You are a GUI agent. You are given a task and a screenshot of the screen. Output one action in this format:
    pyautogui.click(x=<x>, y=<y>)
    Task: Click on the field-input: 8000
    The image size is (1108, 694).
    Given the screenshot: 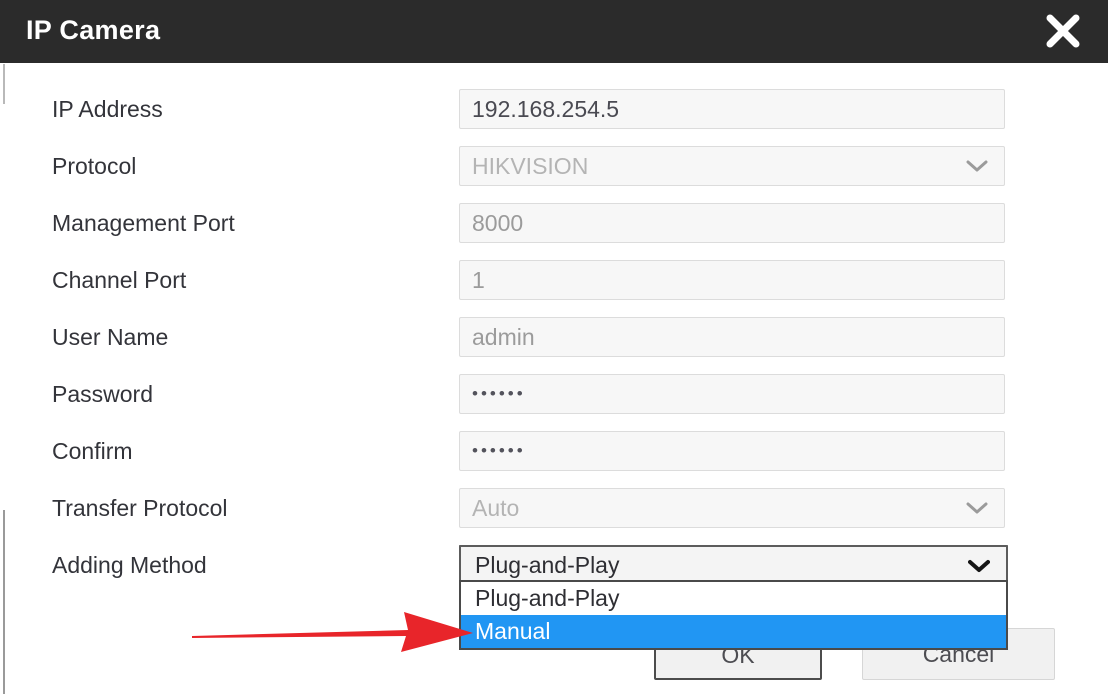 What is the action you would take?
    pyautogui.click(x=732, y=223)
    